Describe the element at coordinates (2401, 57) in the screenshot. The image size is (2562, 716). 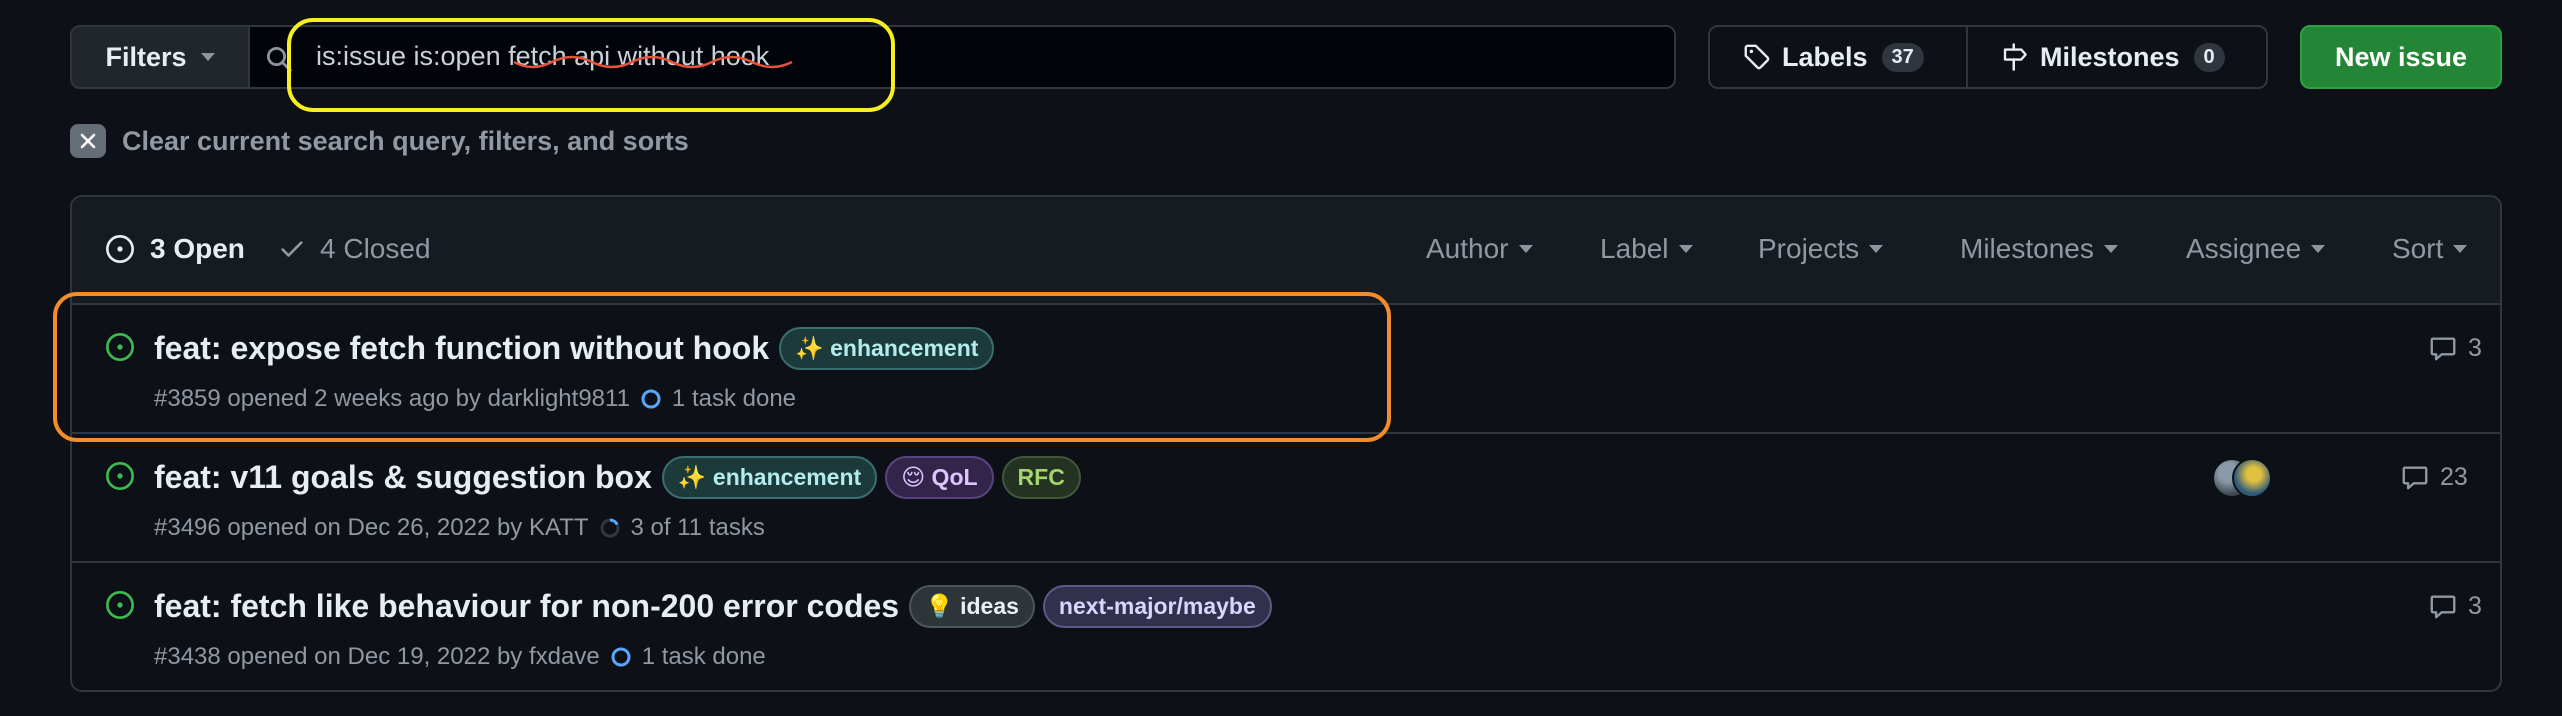
I see `new-issue-button: New issue` at that location.